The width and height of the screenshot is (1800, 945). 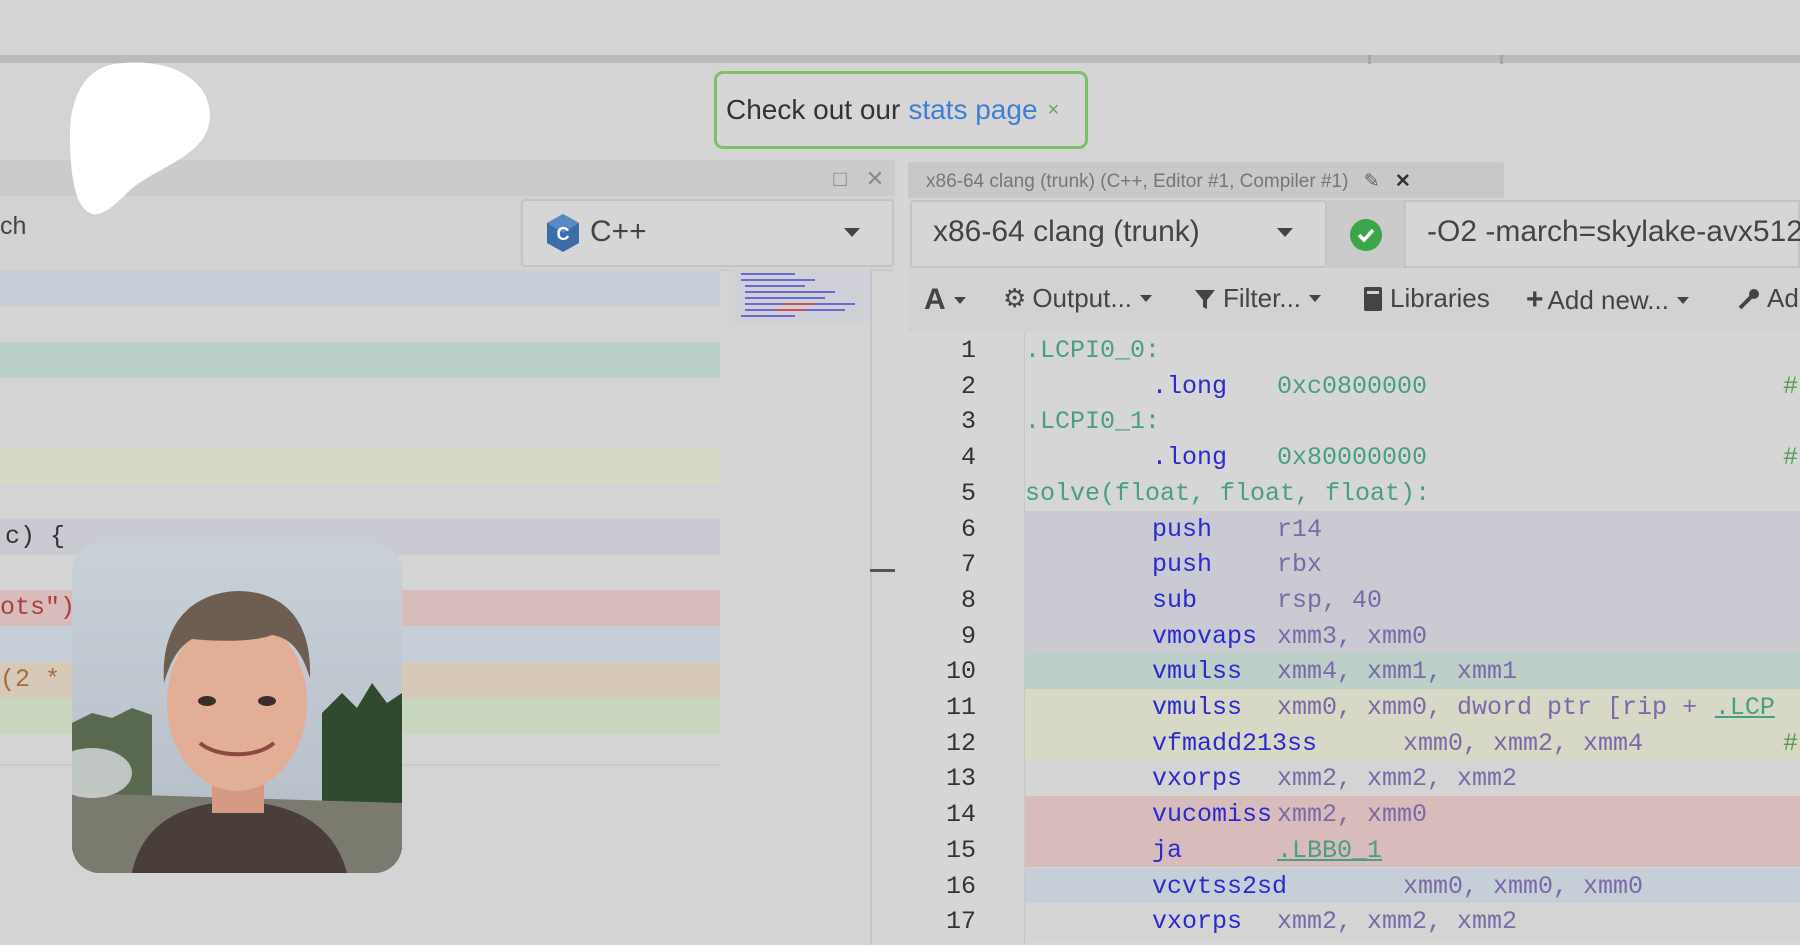 I want to click on line-number: 8, so click(x=968, y=600).